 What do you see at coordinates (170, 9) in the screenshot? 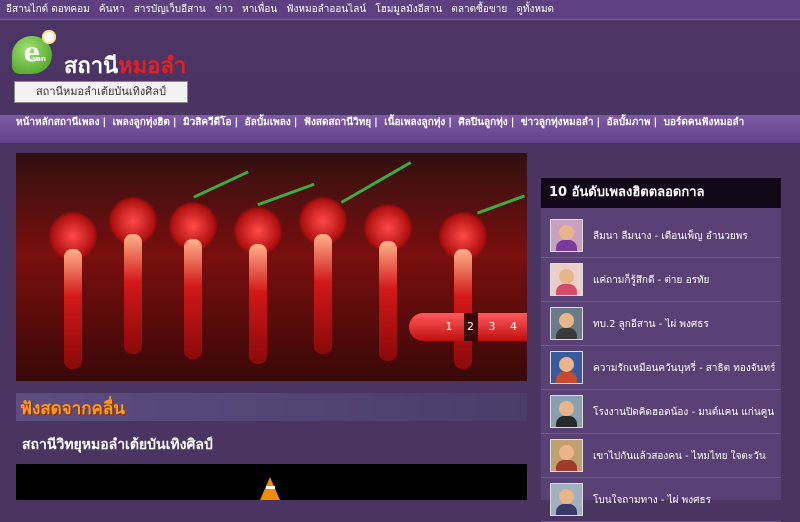
I see `top-link-directory: สารบัญเว็บอีสาน` at bounding box center [170, 9].